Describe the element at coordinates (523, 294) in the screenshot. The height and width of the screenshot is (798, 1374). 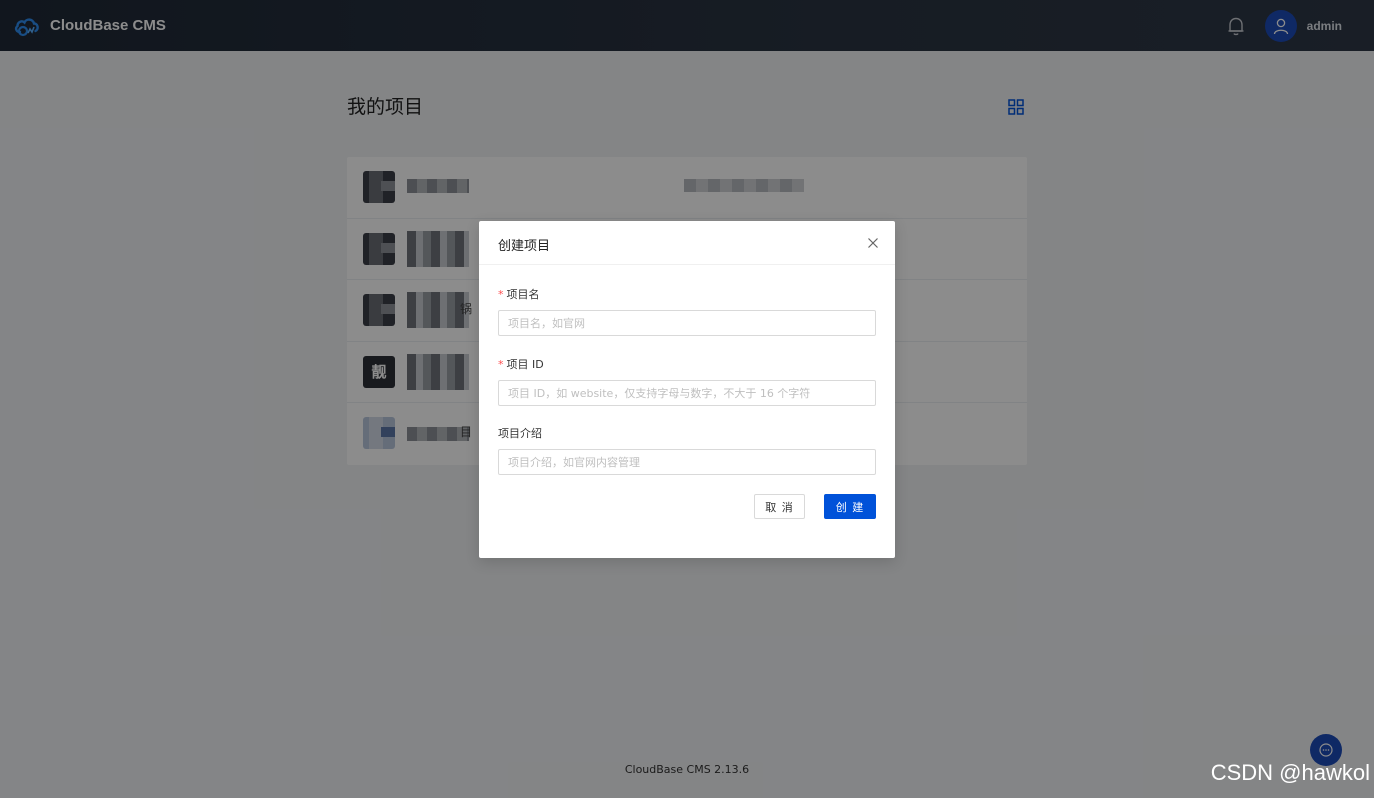
I see `label-text: 项目名` at that location.